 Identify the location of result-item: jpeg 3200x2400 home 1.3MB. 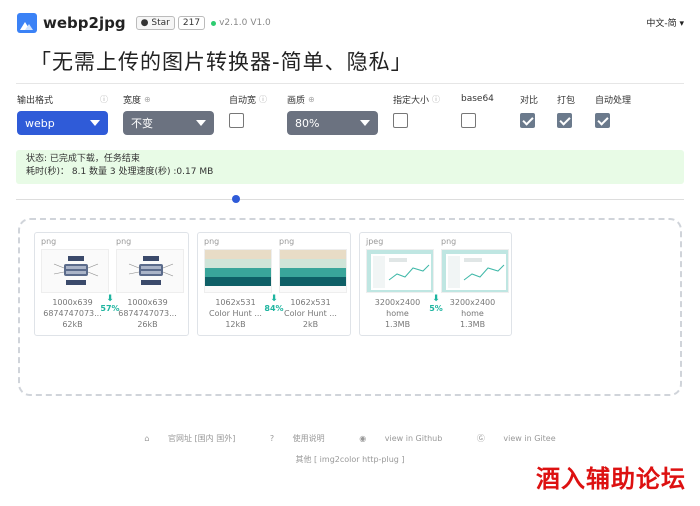
(397, 284).